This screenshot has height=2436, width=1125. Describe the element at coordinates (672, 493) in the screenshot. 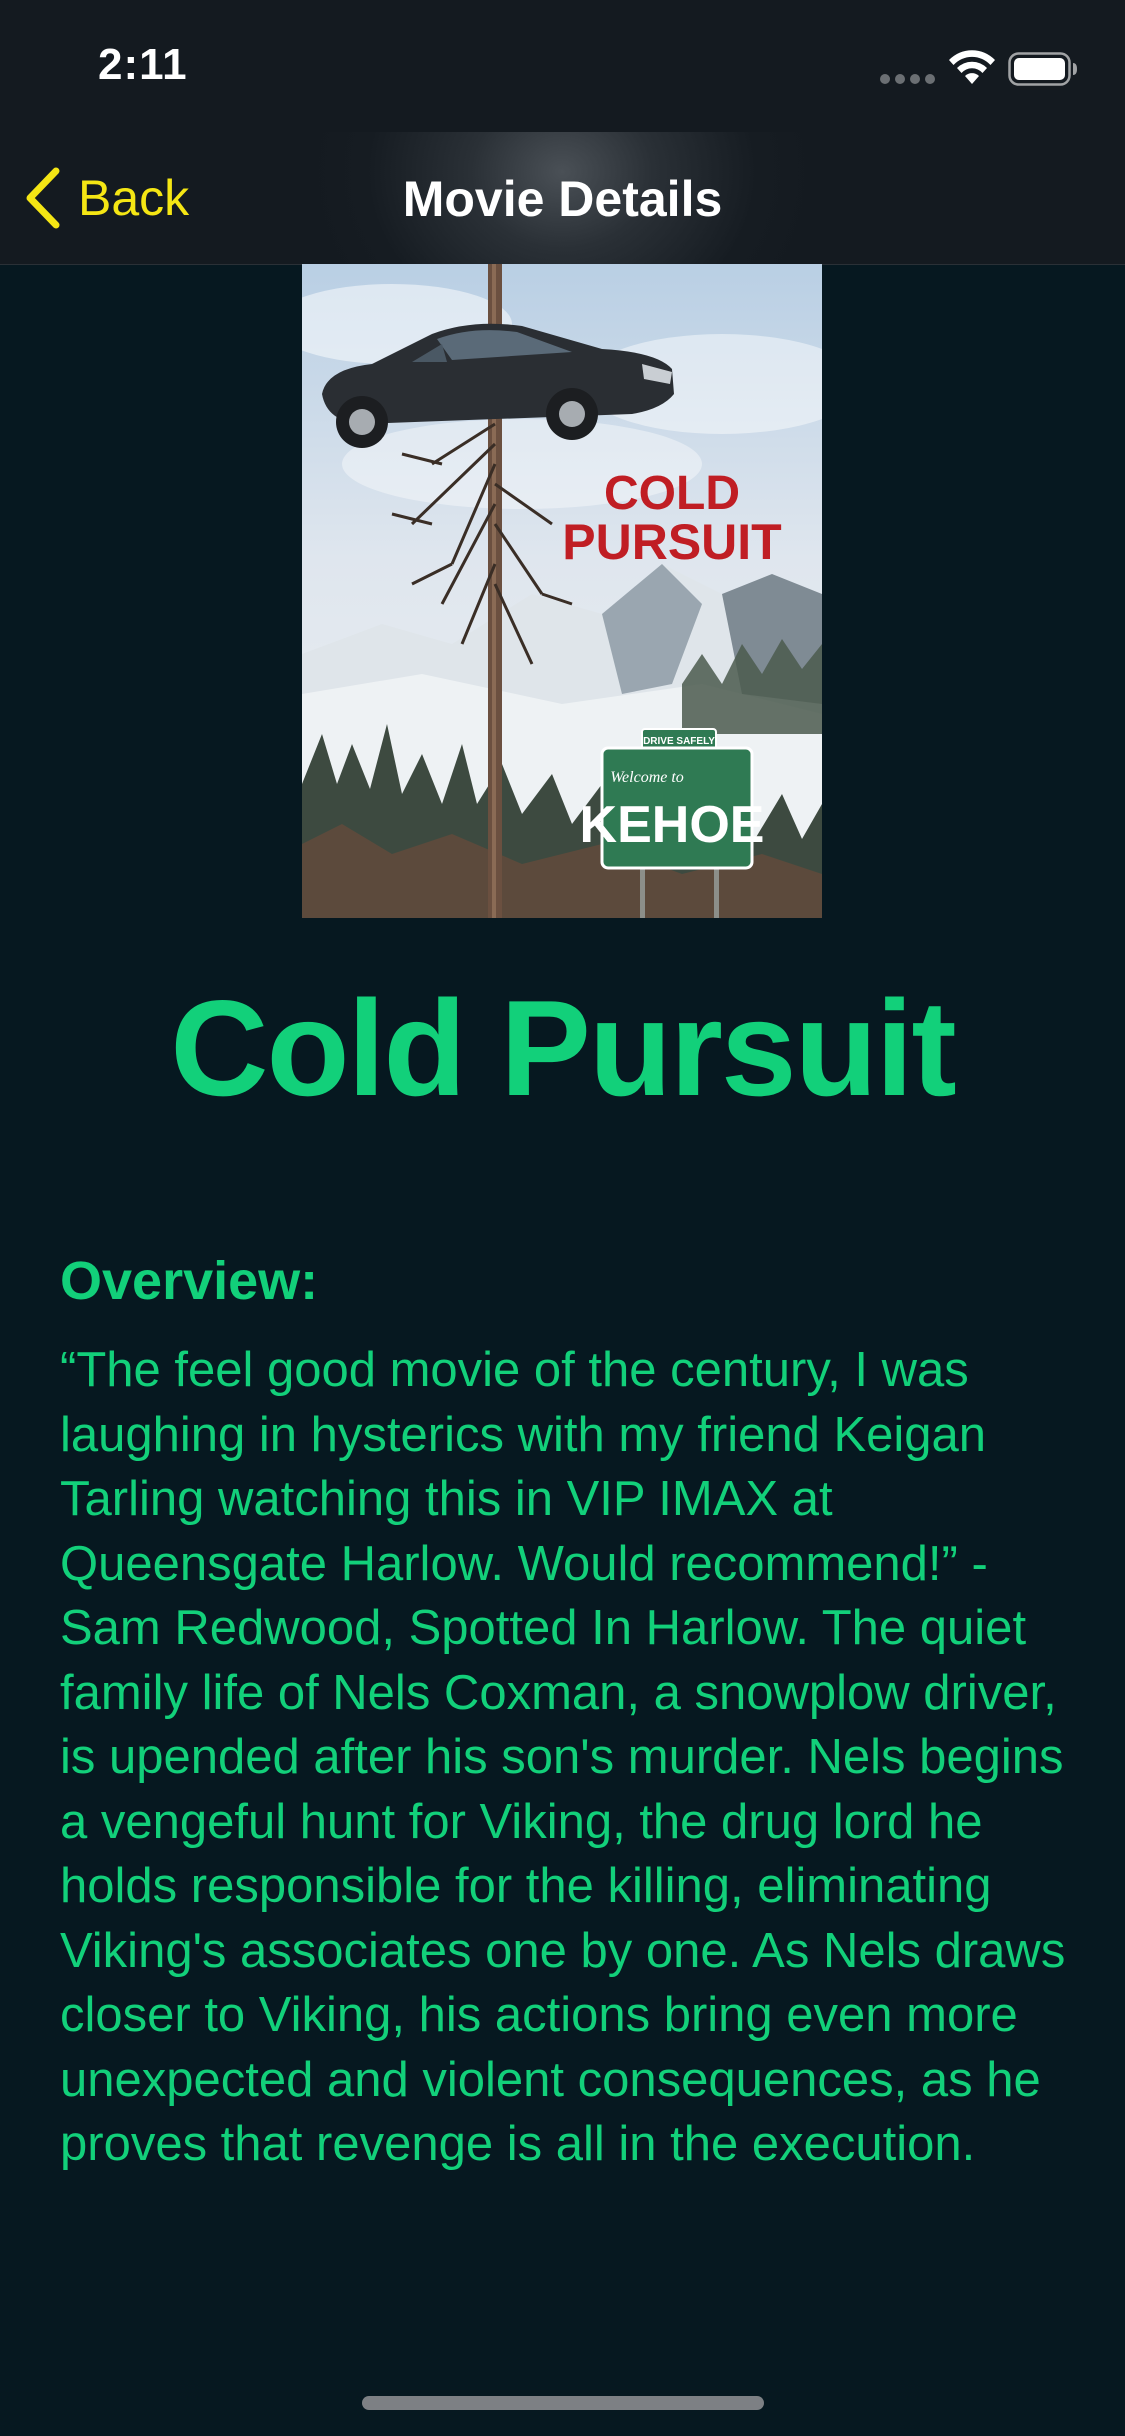

I see `poster-title-line1: COLD` at that location.